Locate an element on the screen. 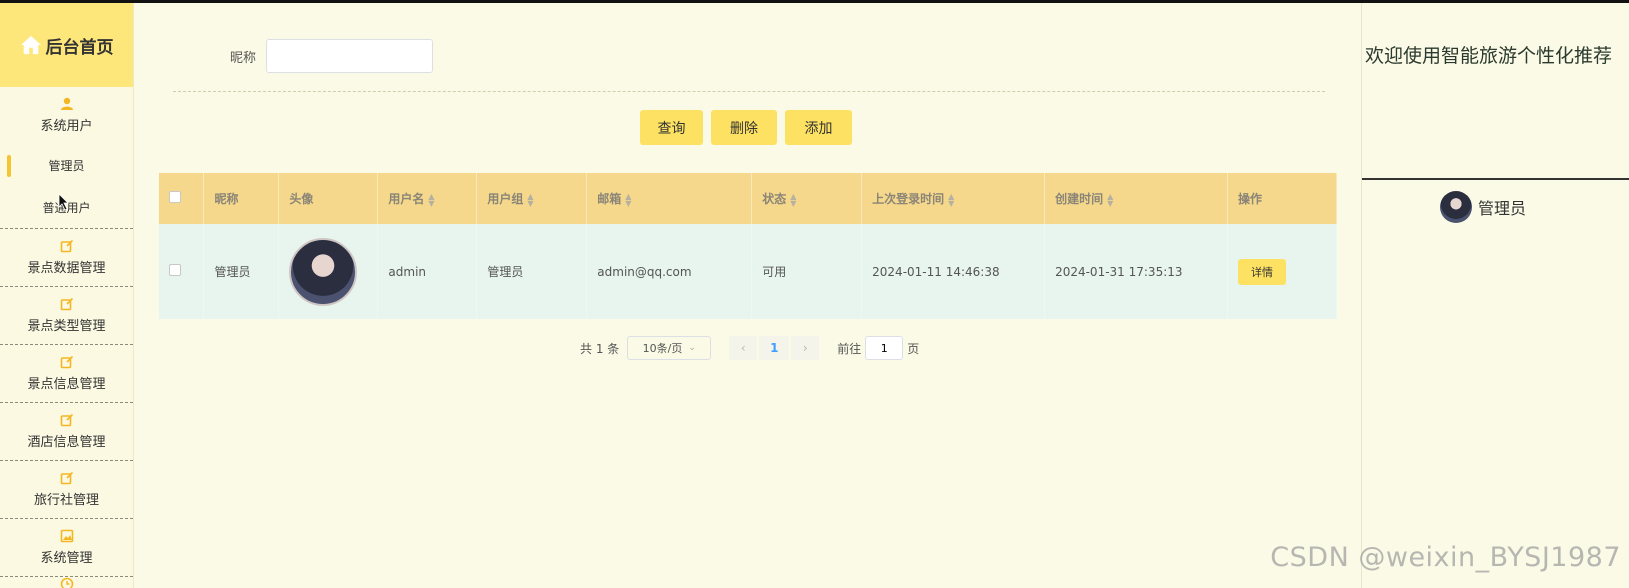 This screenshot has height=588, width=1629. menu-group-hotel-info: 酒店信息管理 is located at coordinates (66, 432).